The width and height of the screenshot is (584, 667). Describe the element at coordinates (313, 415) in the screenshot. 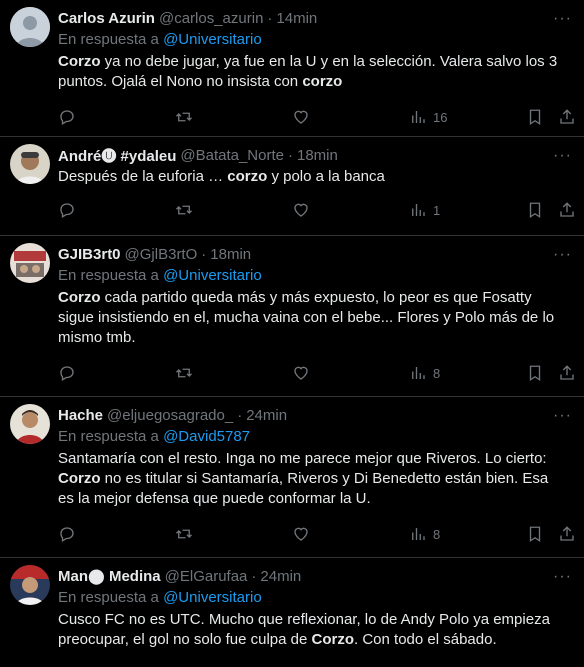

I see `tweet-header: Hache @eljuegosagrado_ · 24min` at that location.